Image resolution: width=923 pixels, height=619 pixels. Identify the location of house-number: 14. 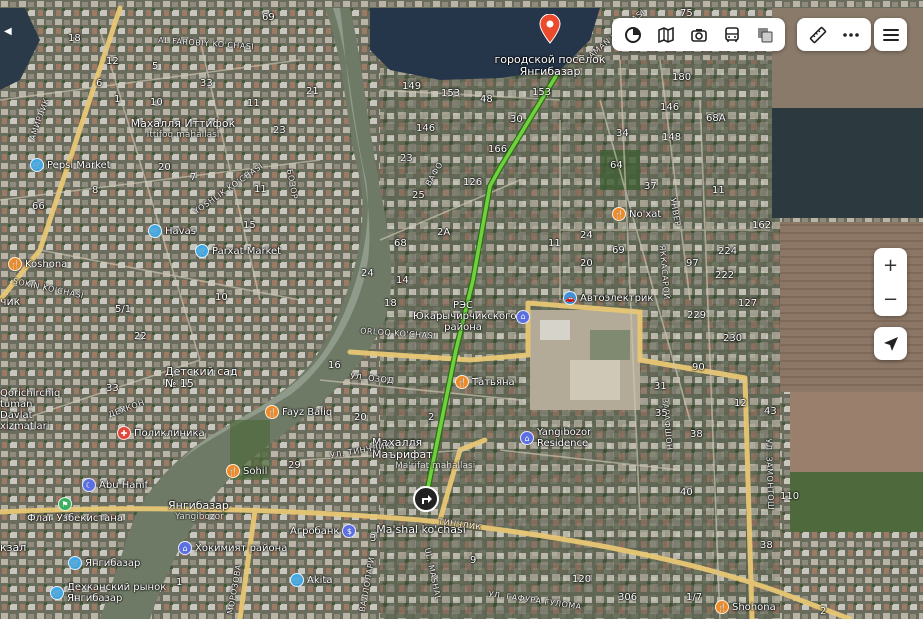
(402, 280).